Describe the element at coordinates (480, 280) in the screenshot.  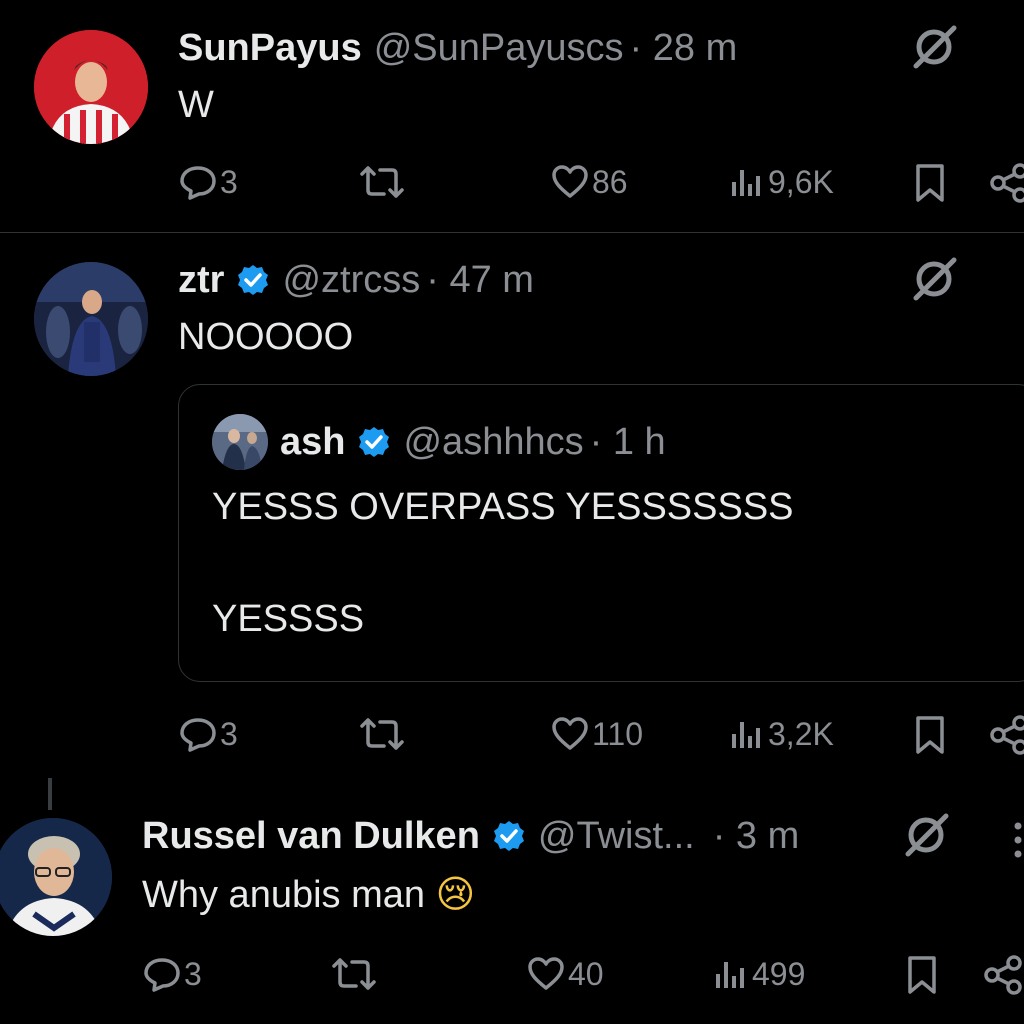
I see `timestamp: · 47 m` at that location.